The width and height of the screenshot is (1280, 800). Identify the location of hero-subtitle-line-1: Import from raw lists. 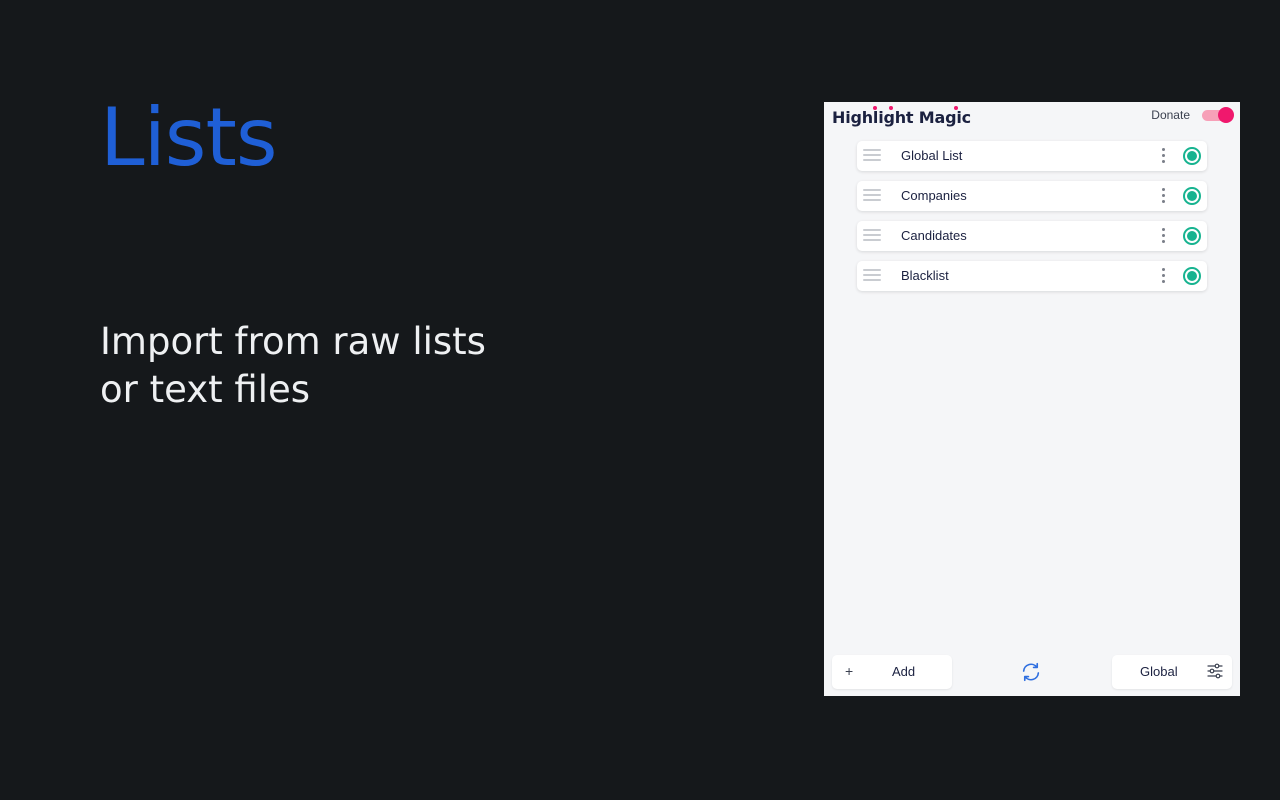
(293, 341).